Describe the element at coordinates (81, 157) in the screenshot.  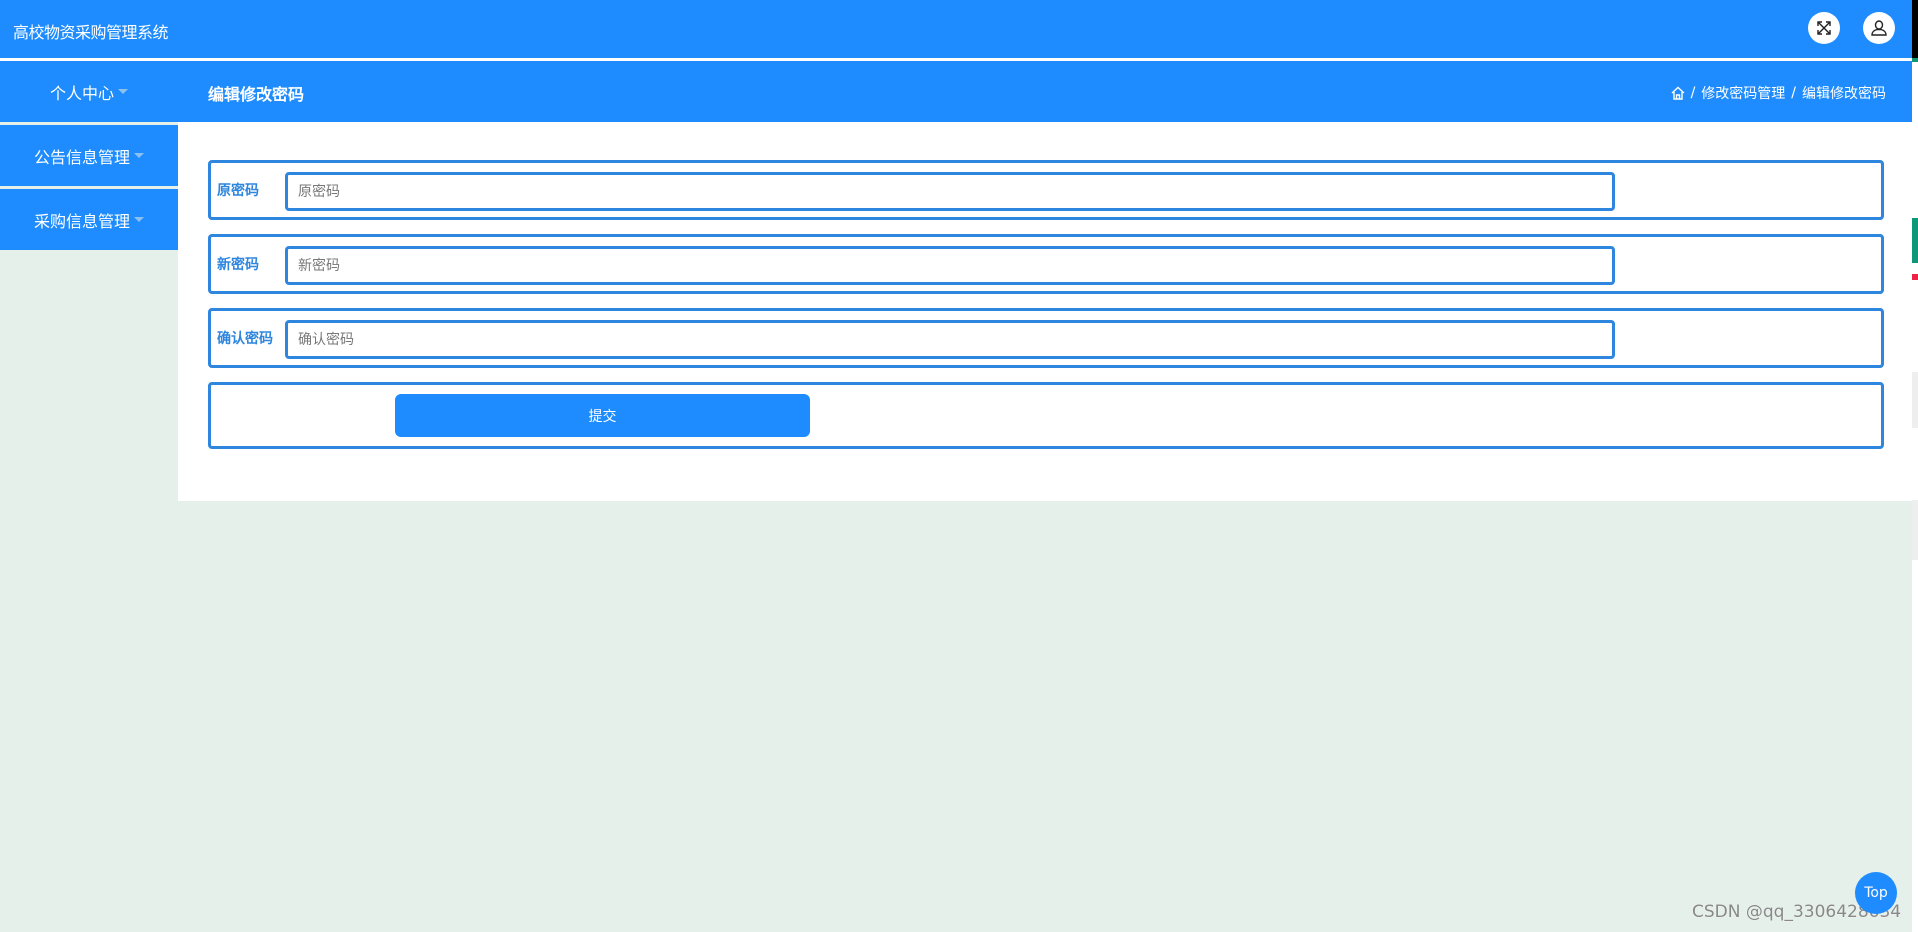
I see `sidebar-item-label: 公告信息管理` at that location.